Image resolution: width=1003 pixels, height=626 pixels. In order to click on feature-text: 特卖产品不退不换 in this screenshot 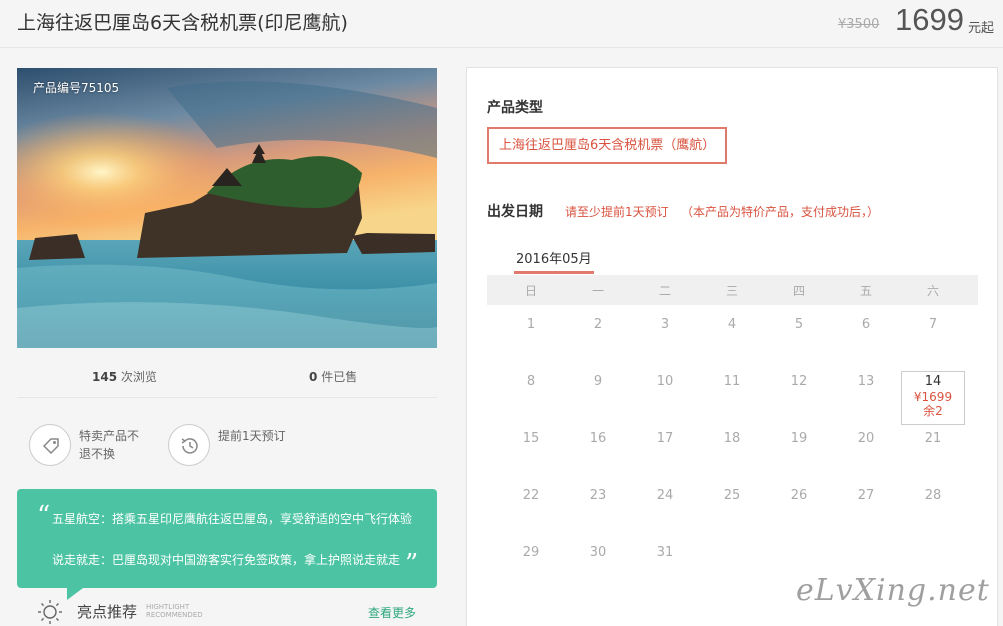, I will do `click(109, 445)`.